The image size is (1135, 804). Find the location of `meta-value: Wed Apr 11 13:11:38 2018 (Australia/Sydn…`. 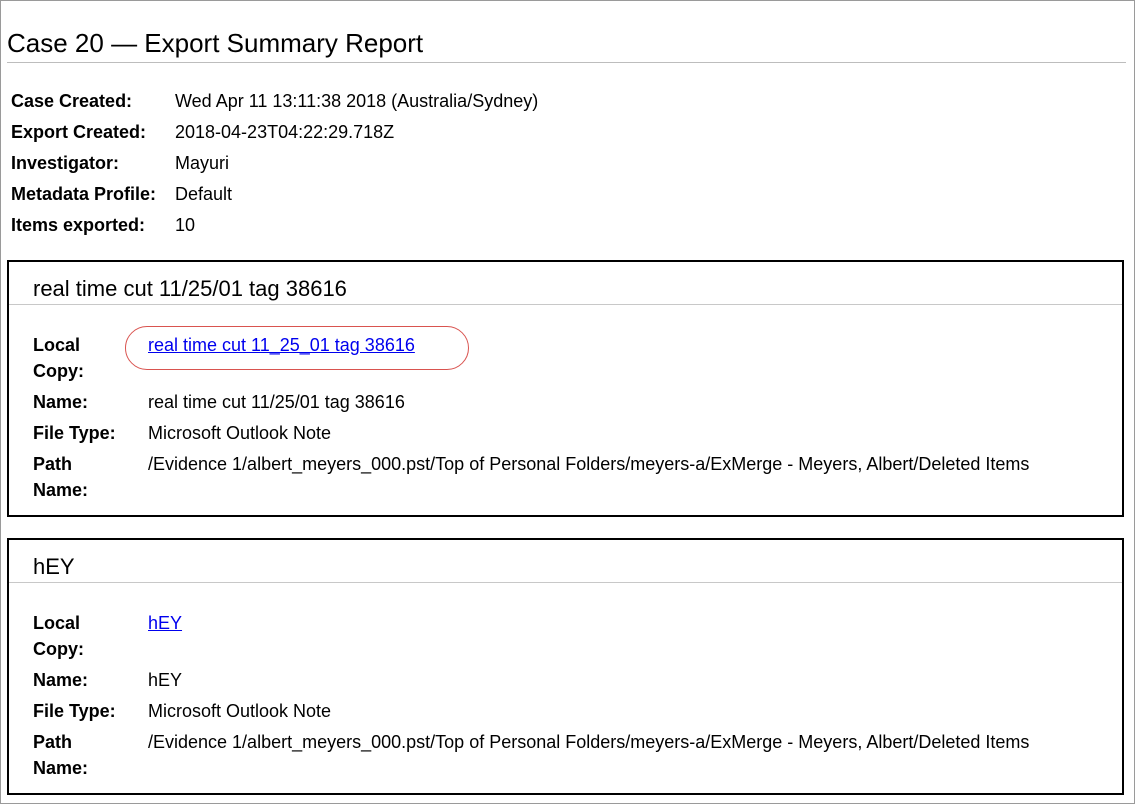

meta-value: Wed Apr 11 13:11:38 2018 (Australia/Sydn… is located at coordinates (357, 101).